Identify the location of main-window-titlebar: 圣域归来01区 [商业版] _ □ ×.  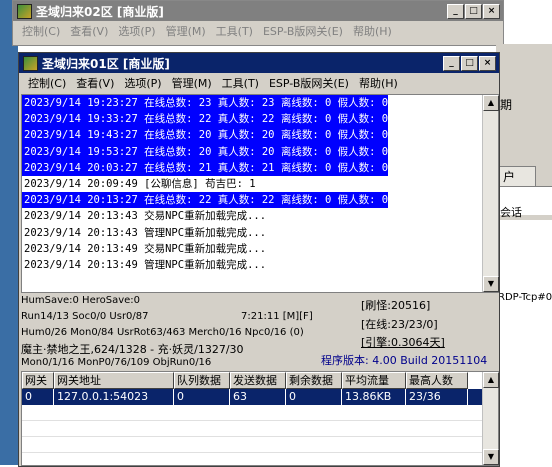
(259, 63).